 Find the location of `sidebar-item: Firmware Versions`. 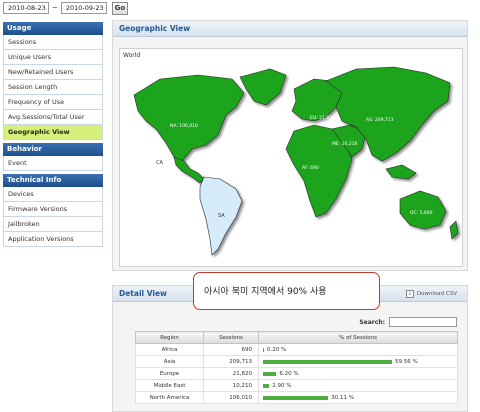

sidebar-item: Firmware Versions is located at coordinates (53, 209).